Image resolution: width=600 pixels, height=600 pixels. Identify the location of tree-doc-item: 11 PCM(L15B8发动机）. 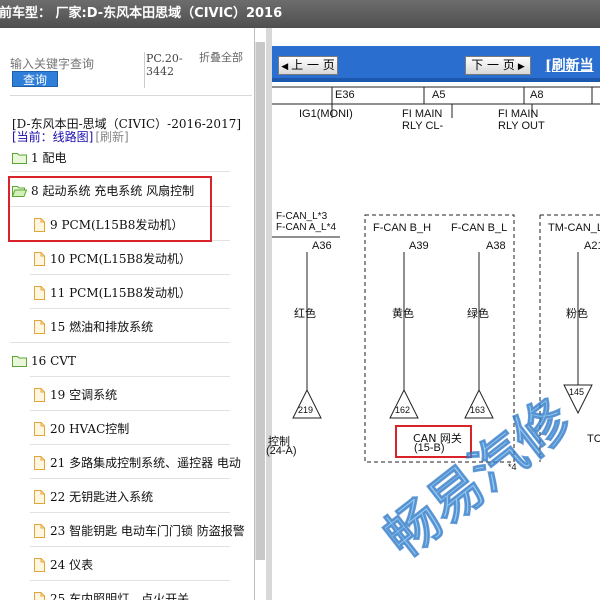
(140, 293).